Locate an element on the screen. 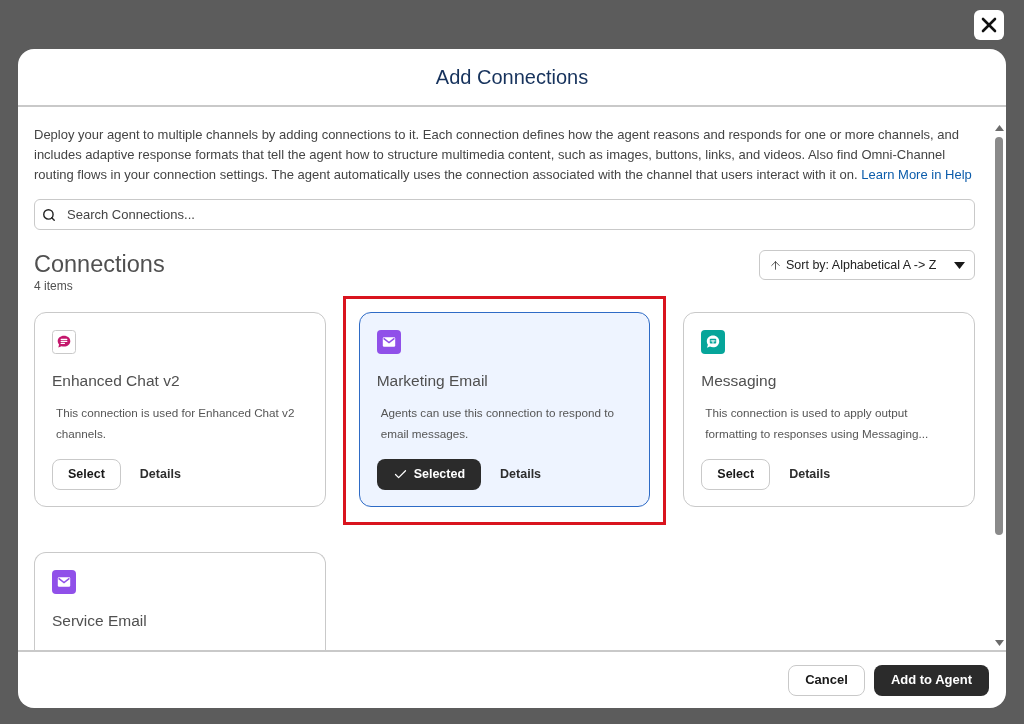 The height and width of the screenshot is (724, 1024). section-title: Connections is located at coordinates (99, 264).